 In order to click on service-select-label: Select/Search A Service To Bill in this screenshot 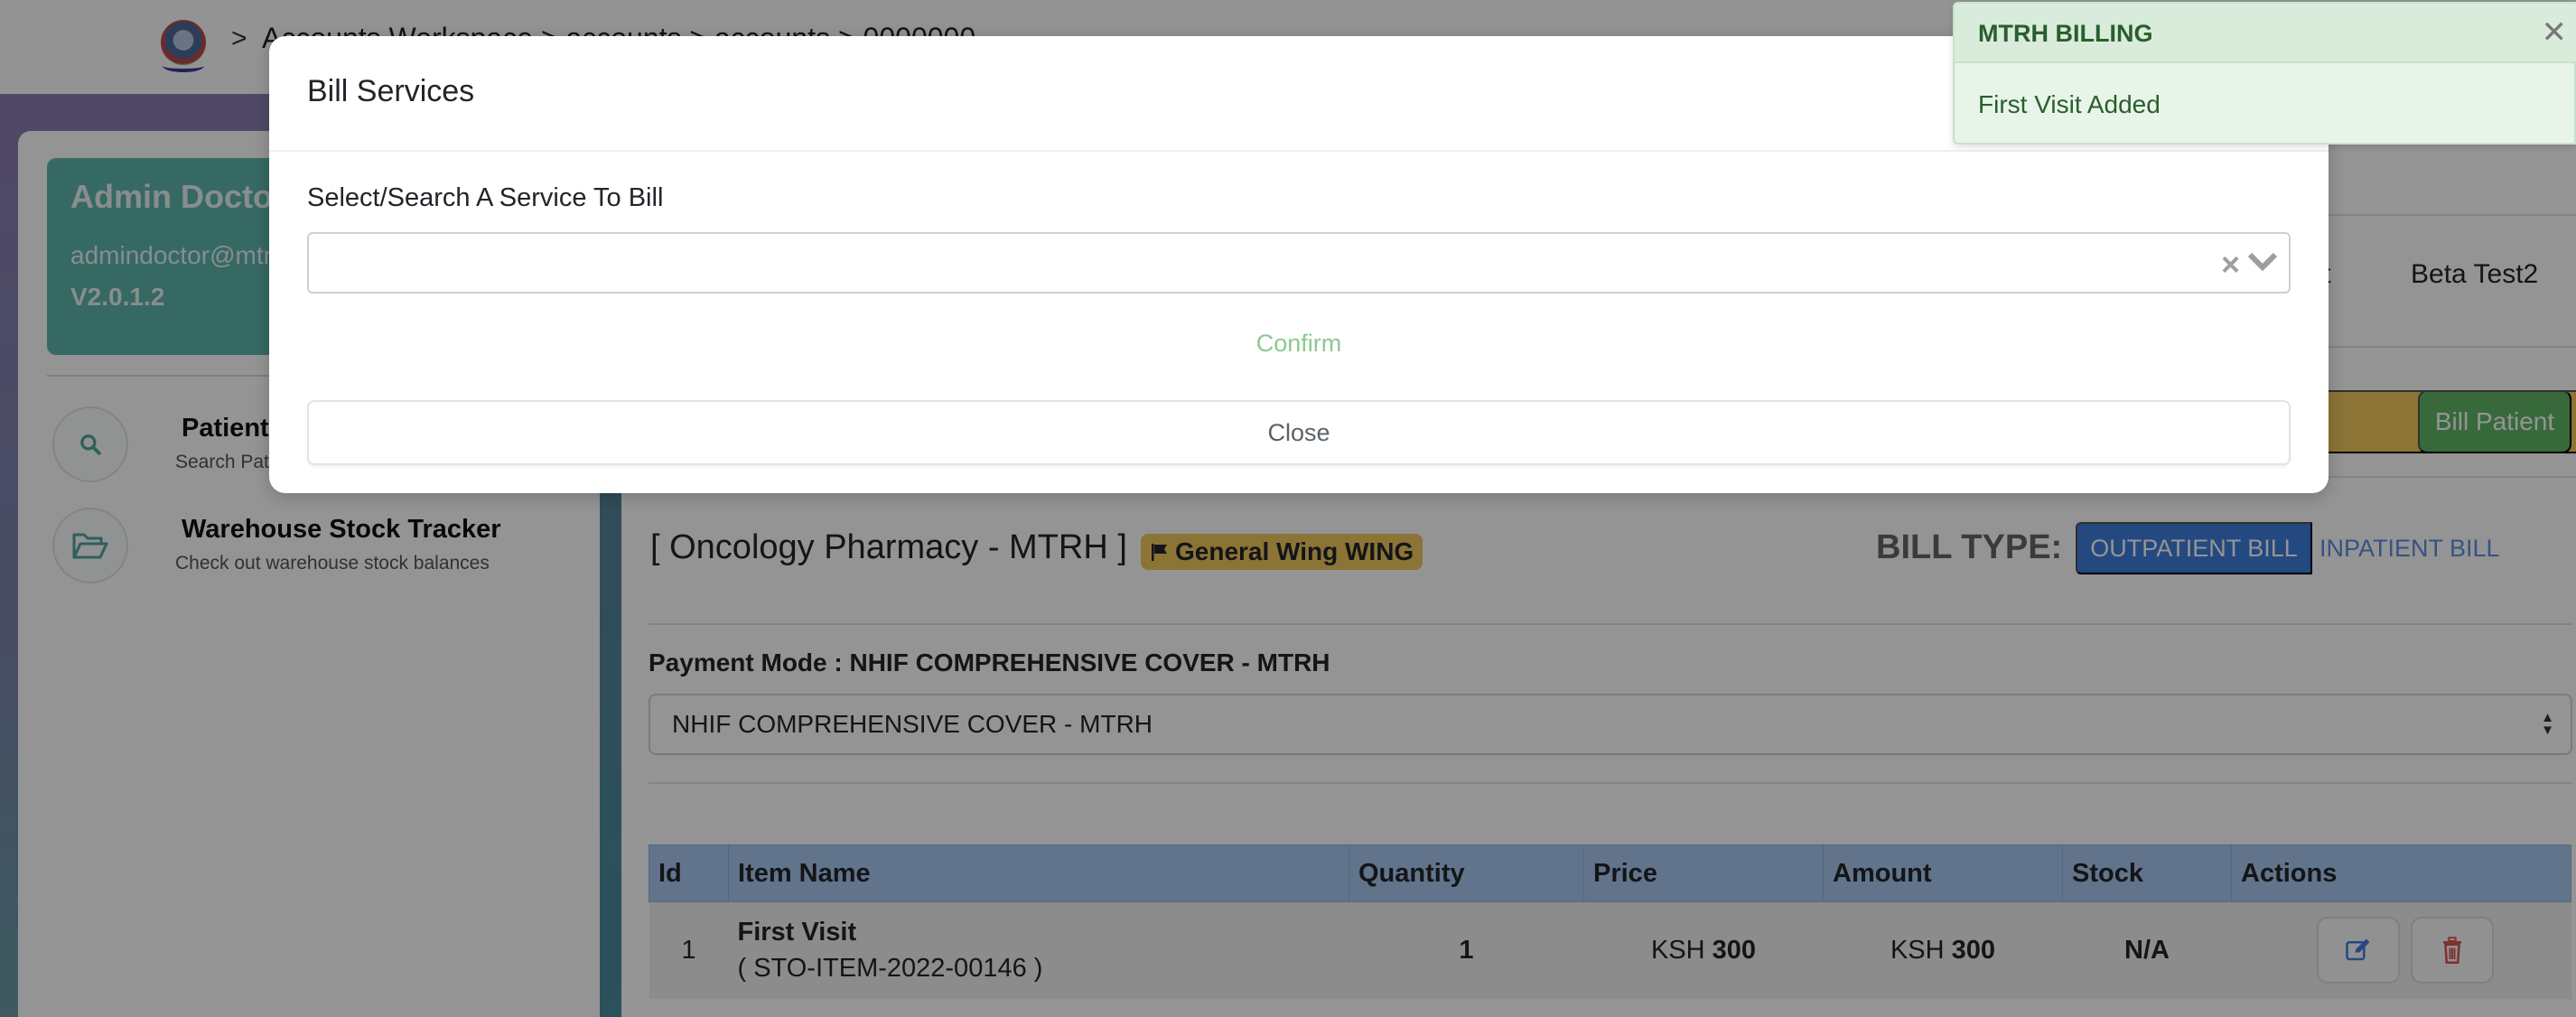, I will do `click(486, 197)`.